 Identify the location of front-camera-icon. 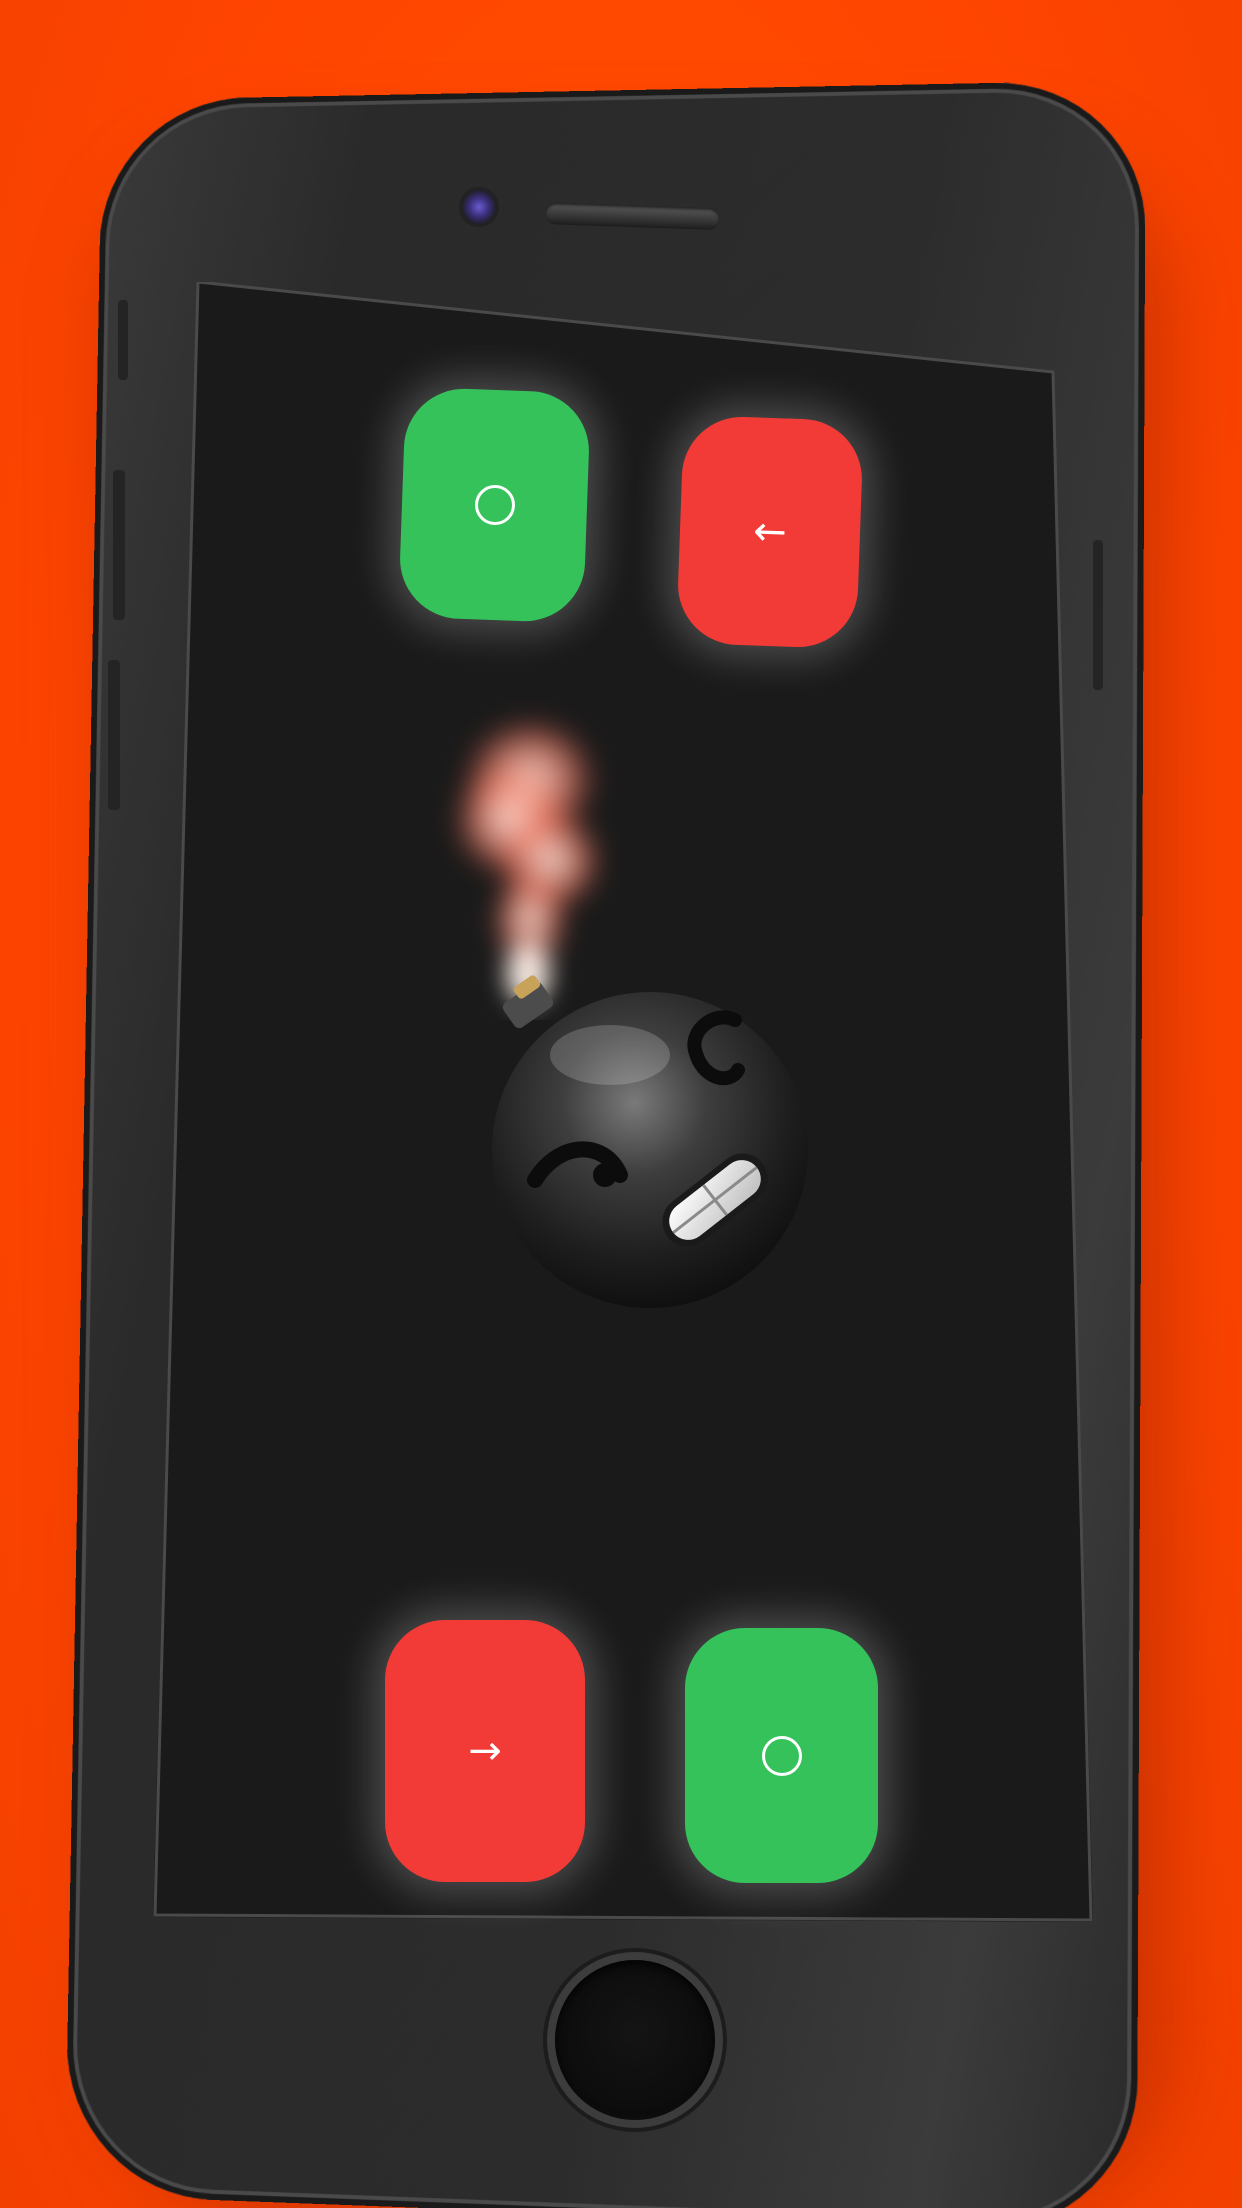
(479, 207).